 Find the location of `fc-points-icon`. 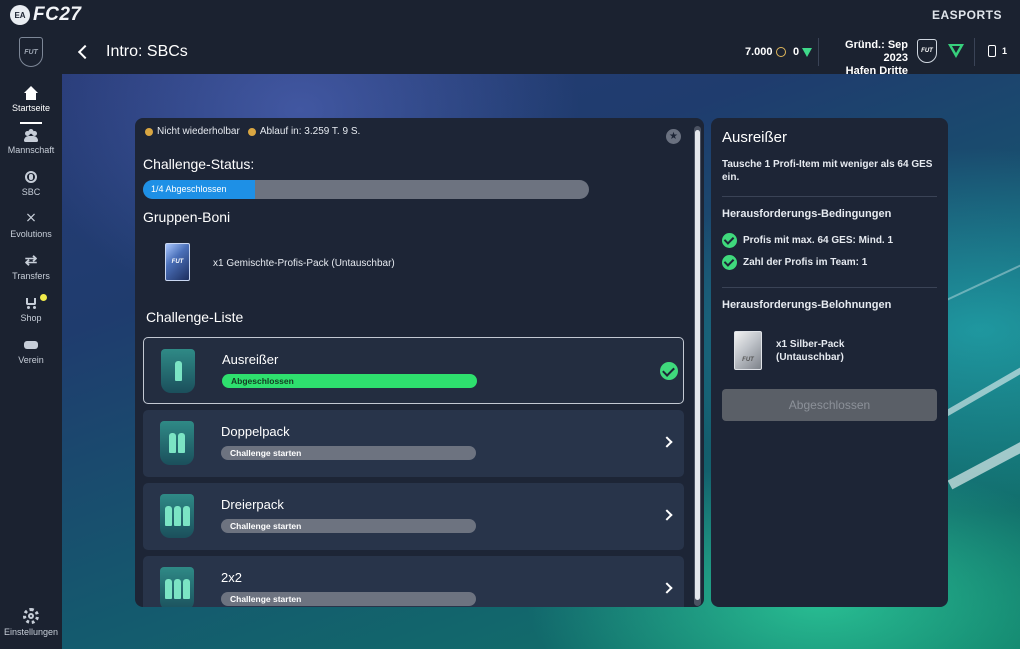

fc-points-icon is located at coordinates (807, 52).